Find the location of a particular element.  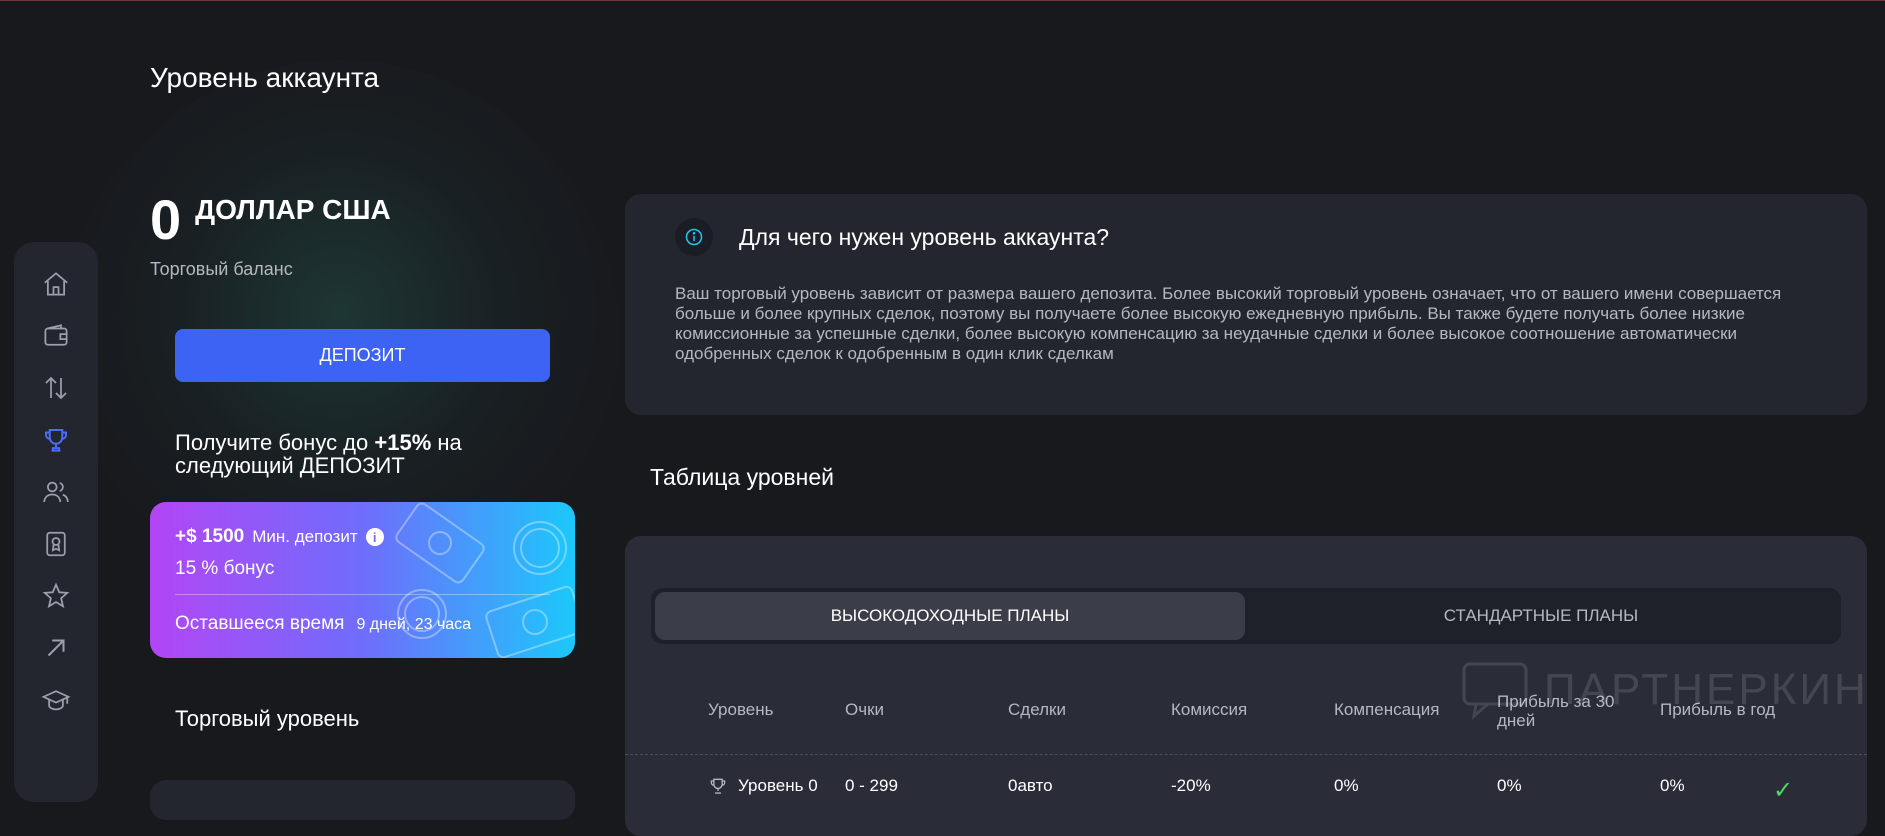

transfer-icon is located at coordinates (56, 388).